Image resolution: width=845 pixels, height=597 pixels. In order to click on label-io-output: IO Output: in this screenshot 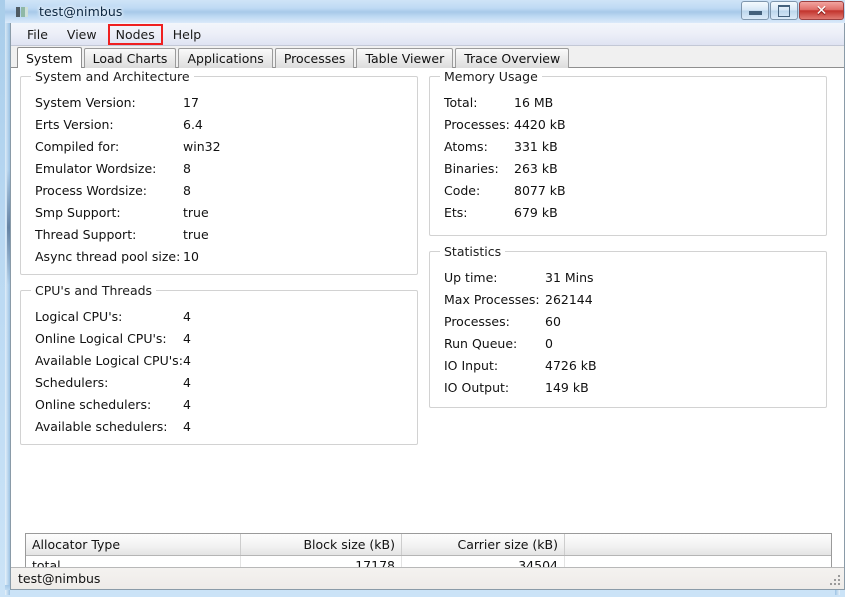, I will do `click(477, 387)`.